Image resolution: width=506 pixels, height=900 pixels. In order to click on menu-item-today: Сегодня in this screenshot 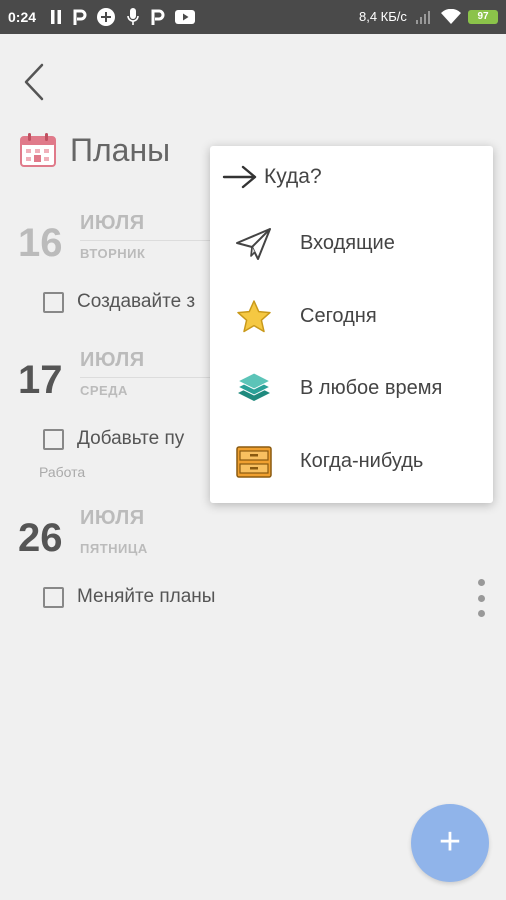, I will do `click(351, 317)`.